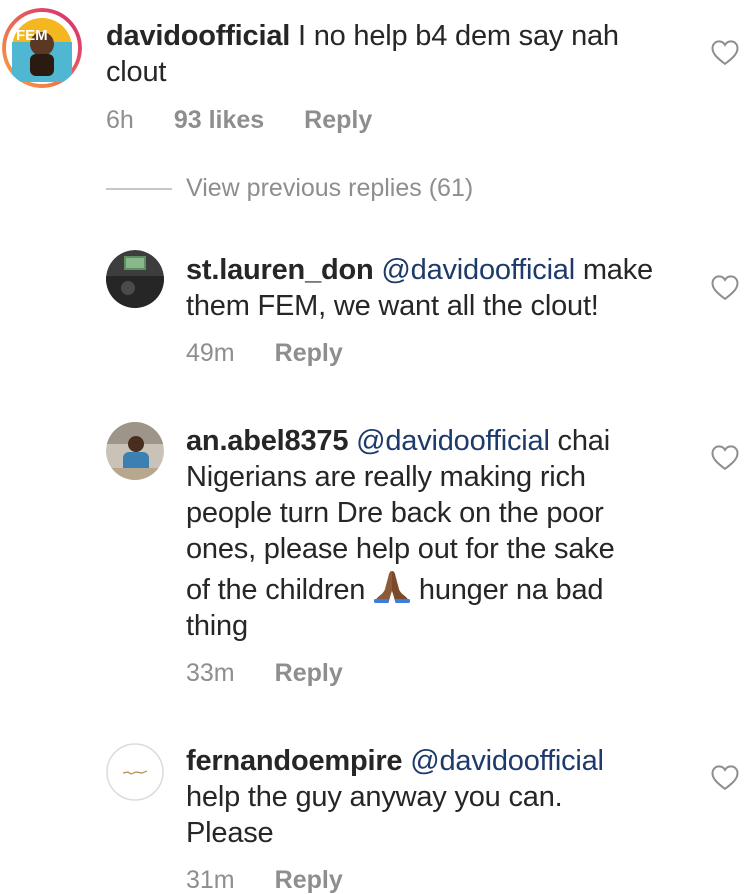  Describe the element at coordinates (264, 353) in the screenshot. I see `comment-meta: 49m Reply` at that location.